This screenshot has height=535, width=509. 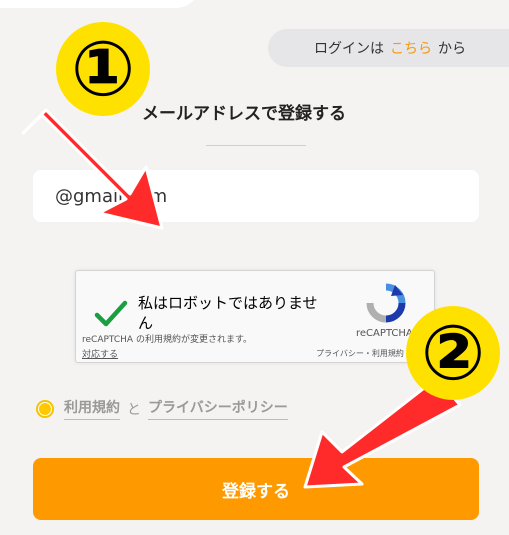 What do you see at coordinates (453, 353) in the screenshot?
I see `step-2-badge: ②` at bounding box center [453, 353].